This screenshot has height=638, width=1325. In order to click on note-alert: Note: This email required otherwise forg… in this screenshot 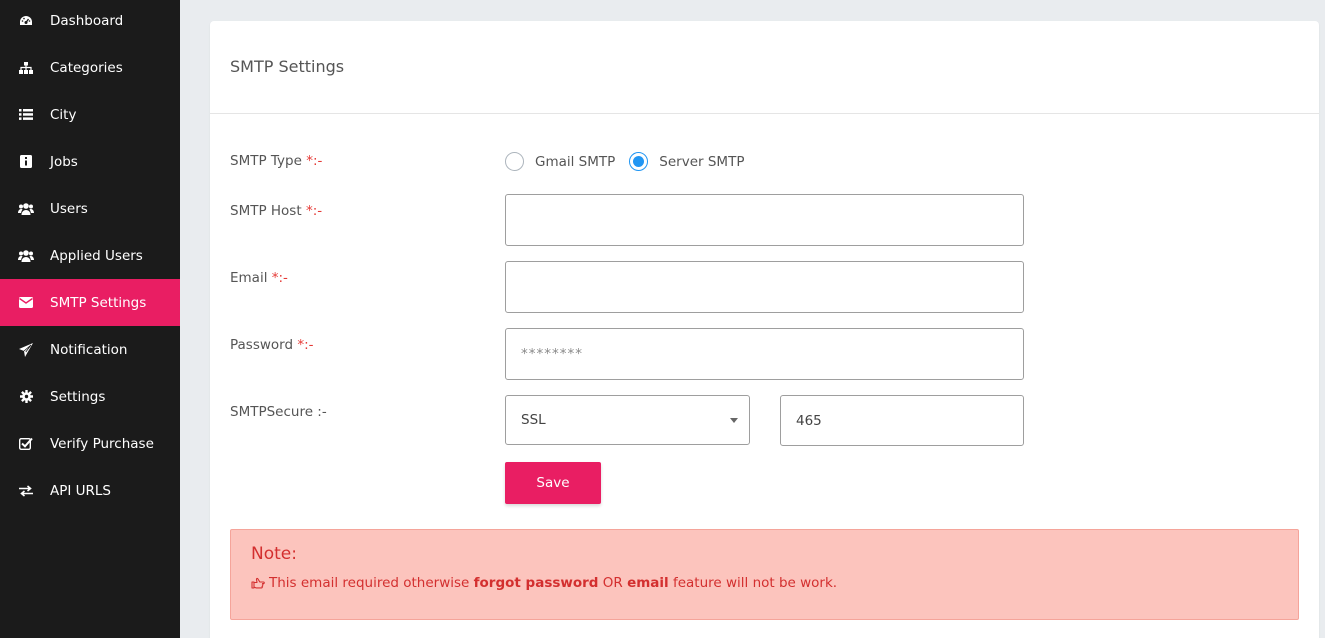, I will do `click(764, 574)`.